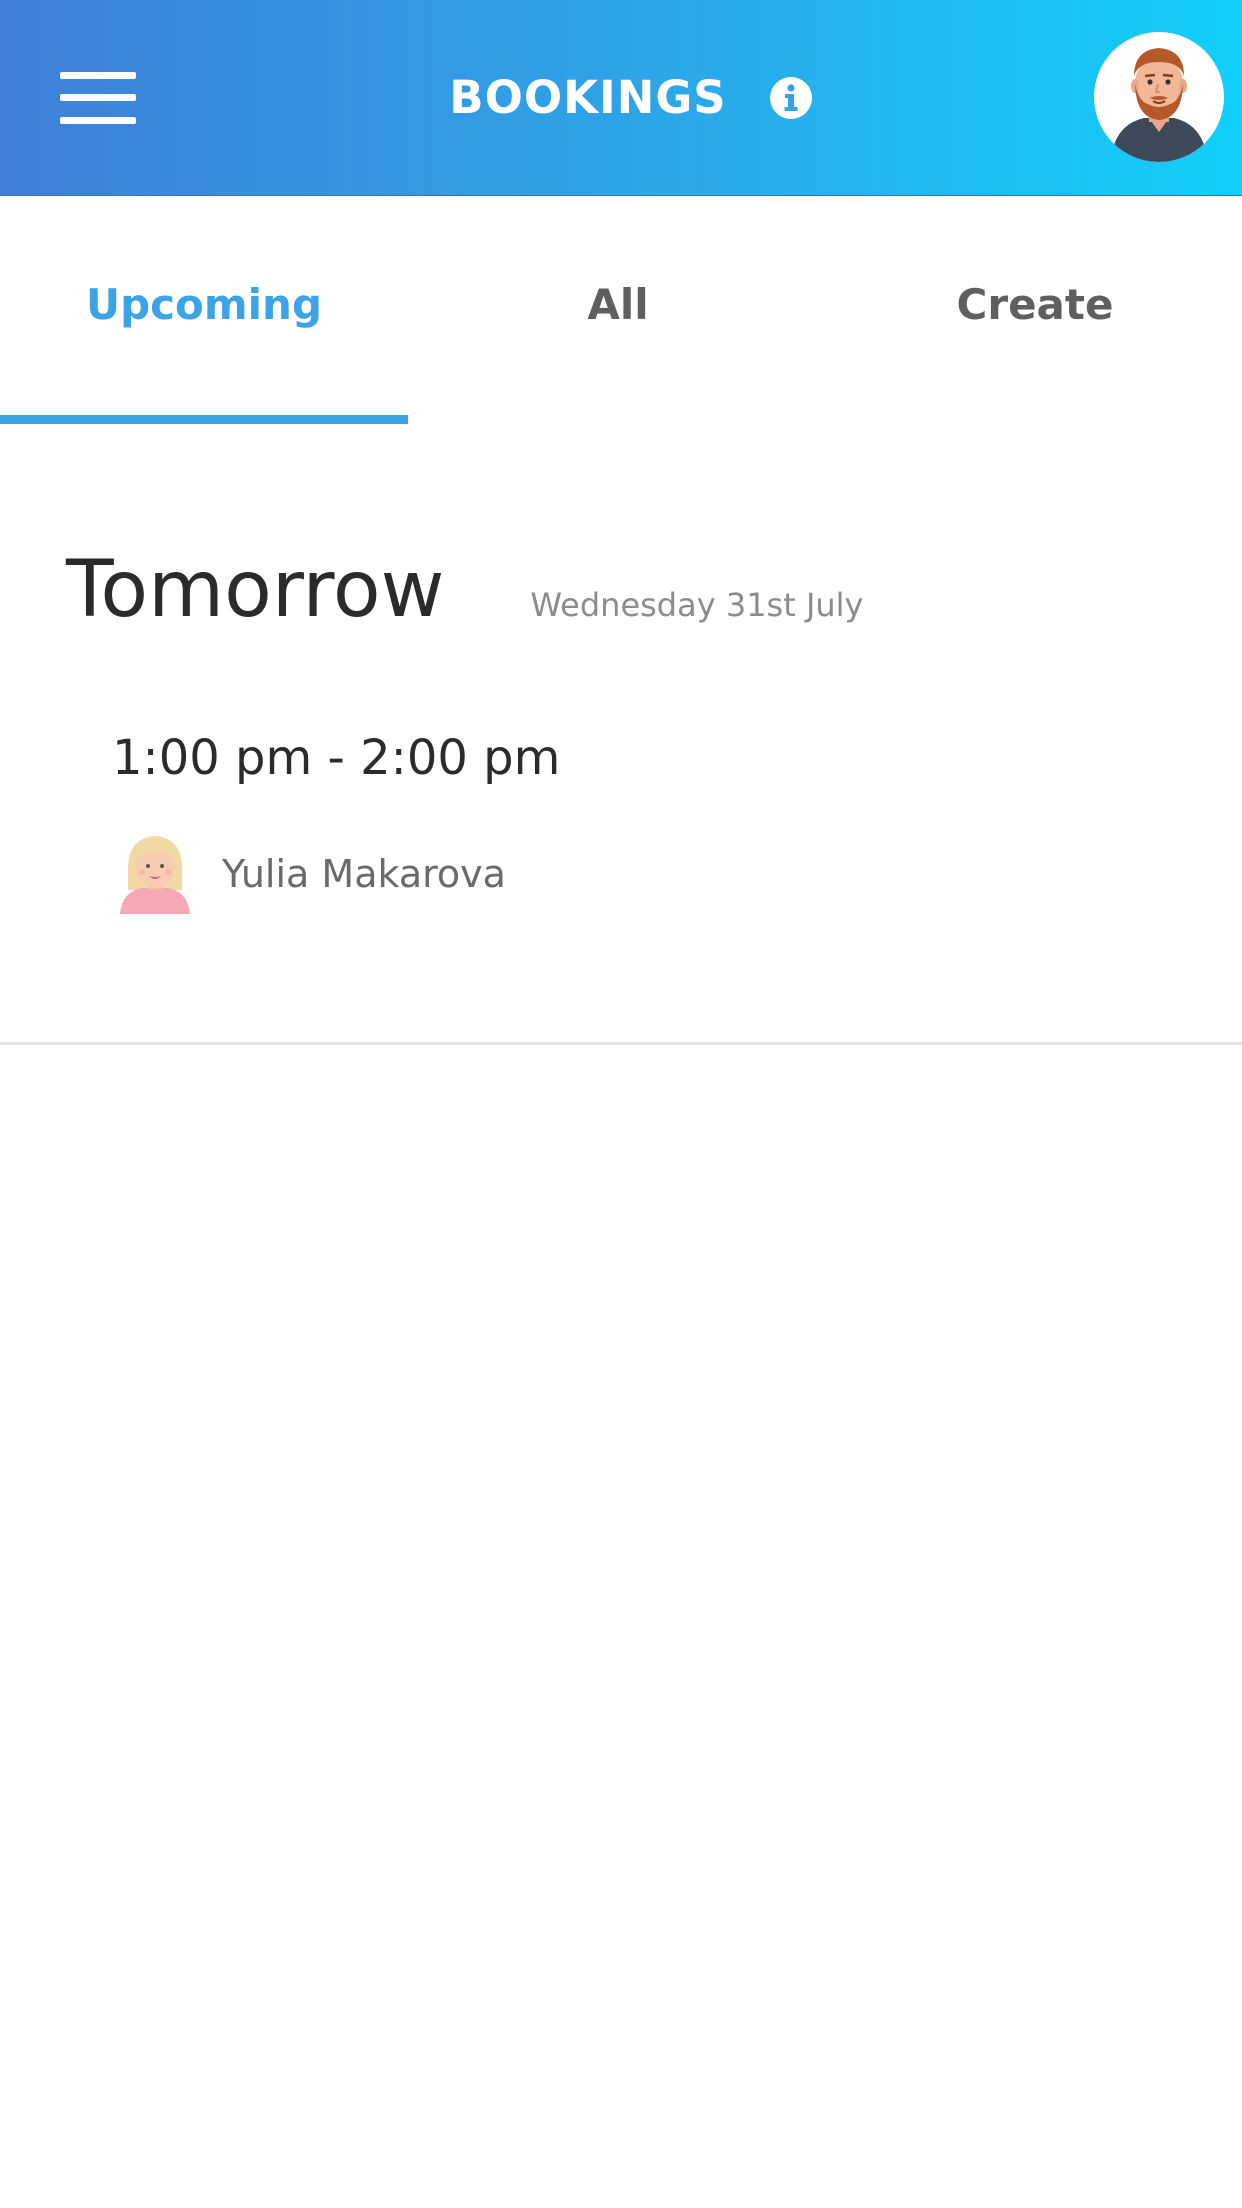 The width and height of the screenshot is (1242, 2208). I want to click on day-date: Wednesday 31st July, so click(697, 605).